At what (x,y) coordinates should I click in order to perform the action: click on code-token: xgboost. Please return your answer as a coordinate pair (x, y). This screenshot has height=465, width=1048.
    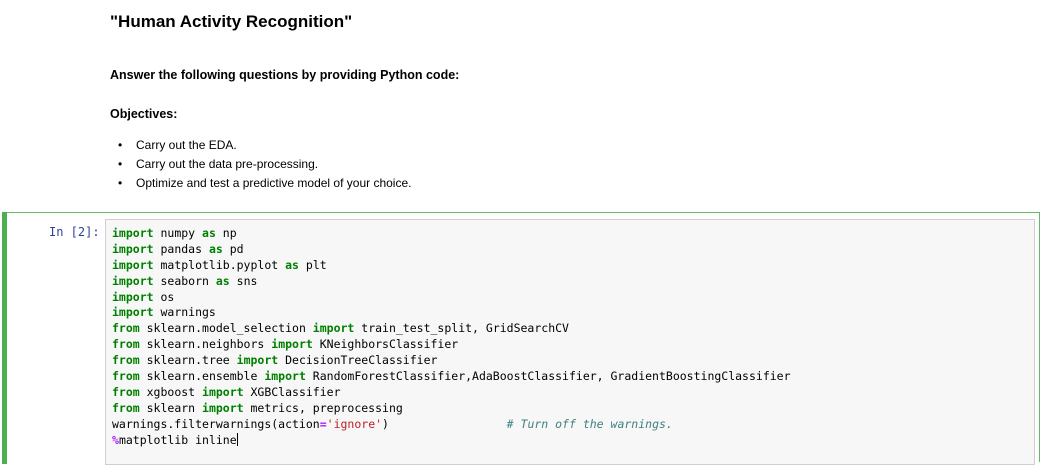
    Looking at the image, I should click on (171, 391).